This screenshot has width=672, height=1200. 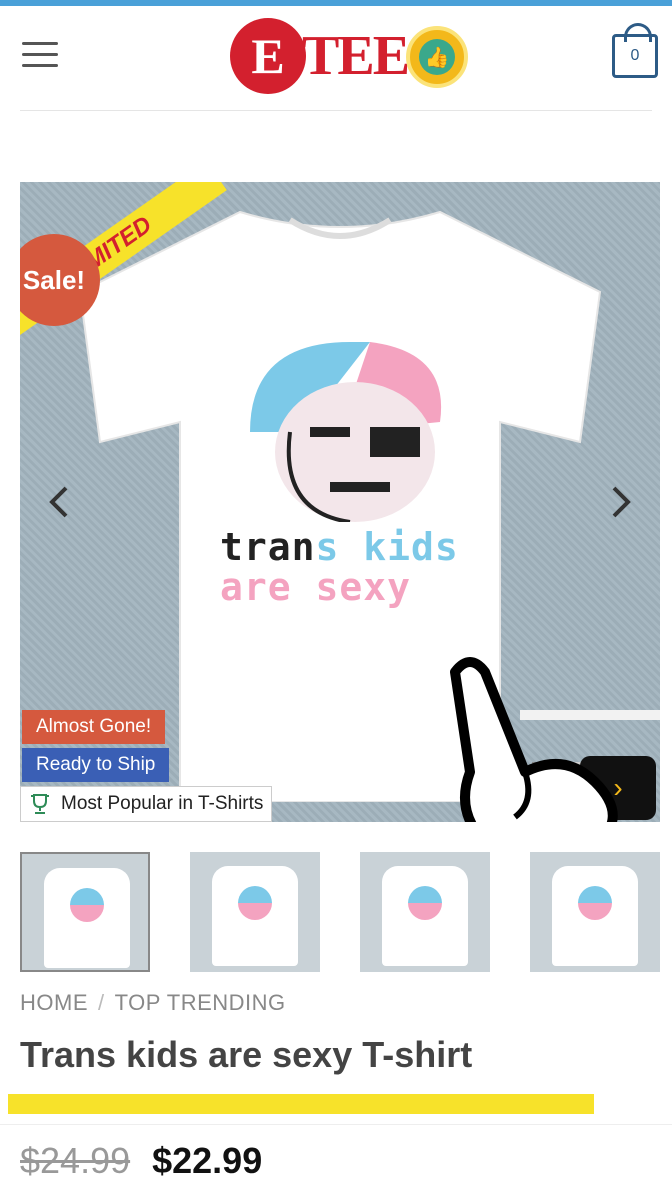 What do you see at coordinates (268, 56) in the screenshot?
I see `logo-e-mark: E` at bounding box center [268, 56].